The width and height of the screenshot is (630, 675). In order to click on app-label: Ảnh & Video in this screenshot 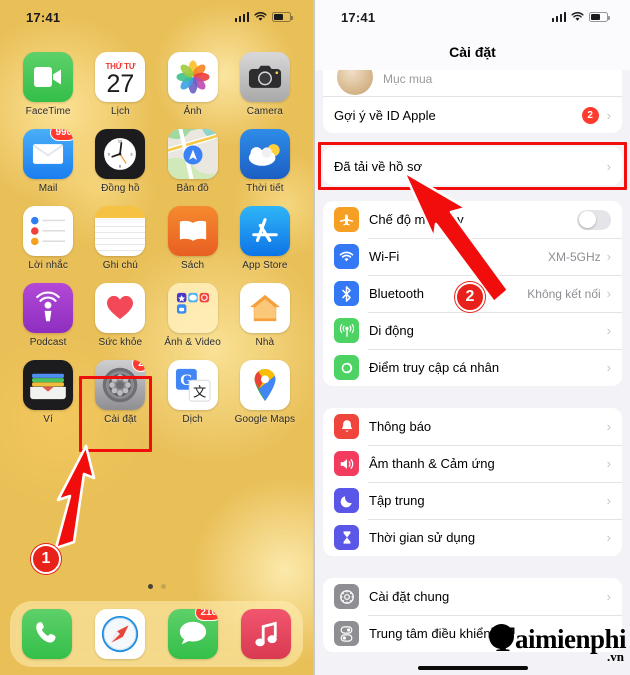, I will do `click(192, 342)`.